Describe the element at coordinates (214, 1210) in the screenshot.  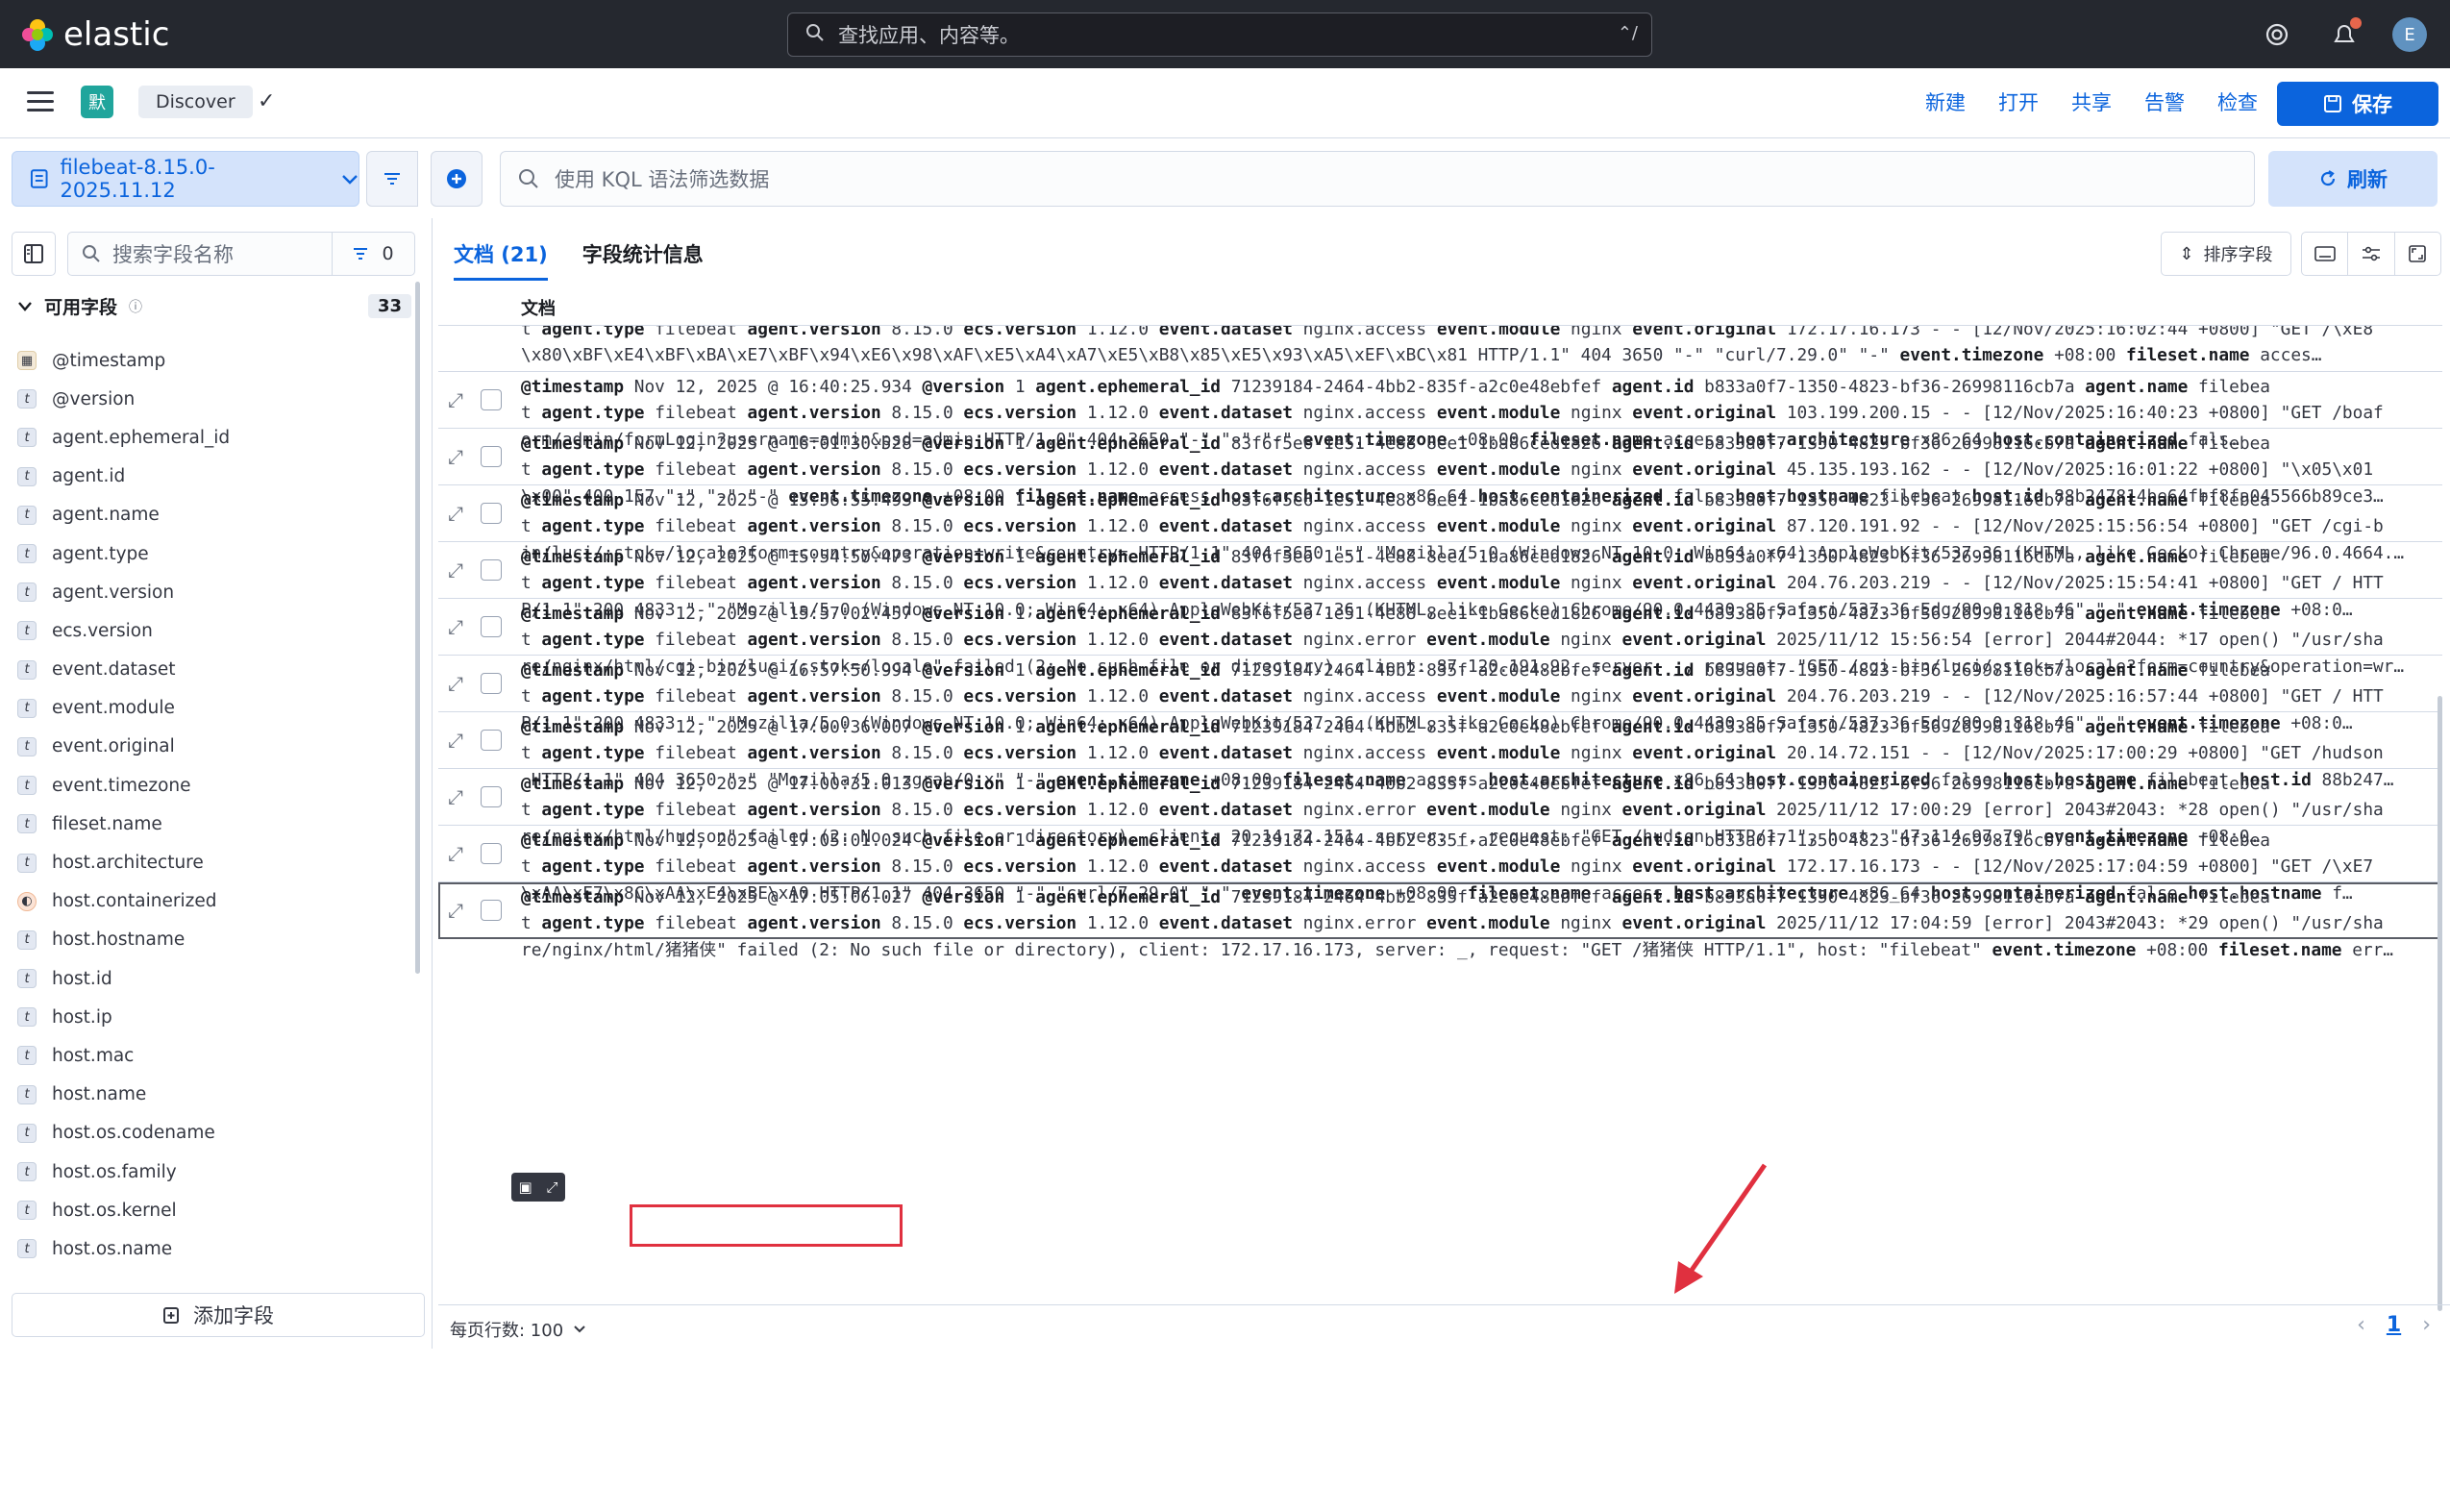
I see `field-item: t host.os.kernel` at that location.